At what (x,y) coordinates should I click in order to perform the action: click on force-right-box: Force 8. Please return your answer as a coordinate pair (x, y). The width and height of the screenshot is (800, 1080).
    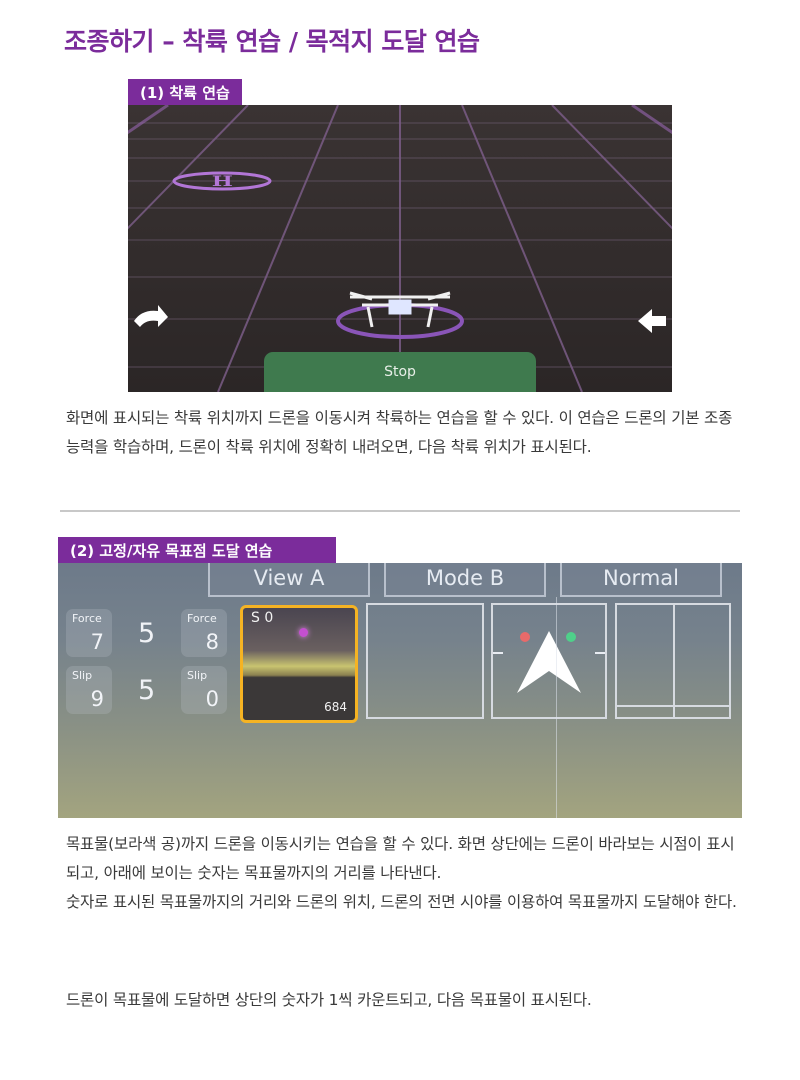
    Looking at the image, I should click on (204, 633).